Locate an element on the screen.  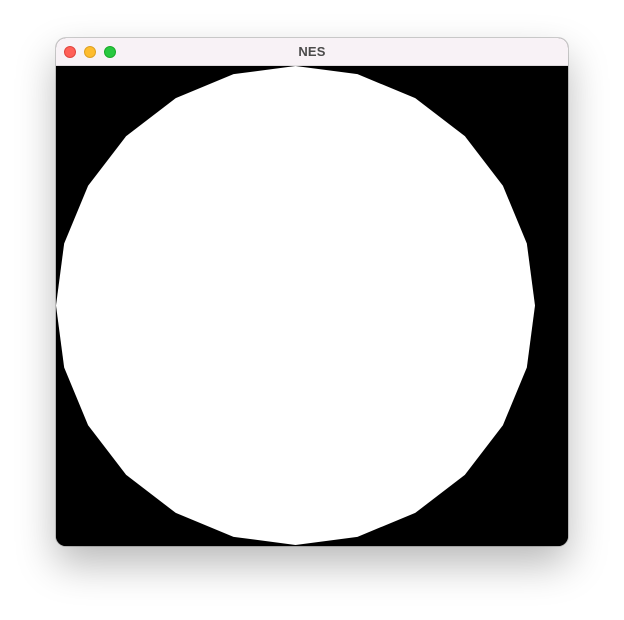
window-title: NES is located at coordinates (312, 51).